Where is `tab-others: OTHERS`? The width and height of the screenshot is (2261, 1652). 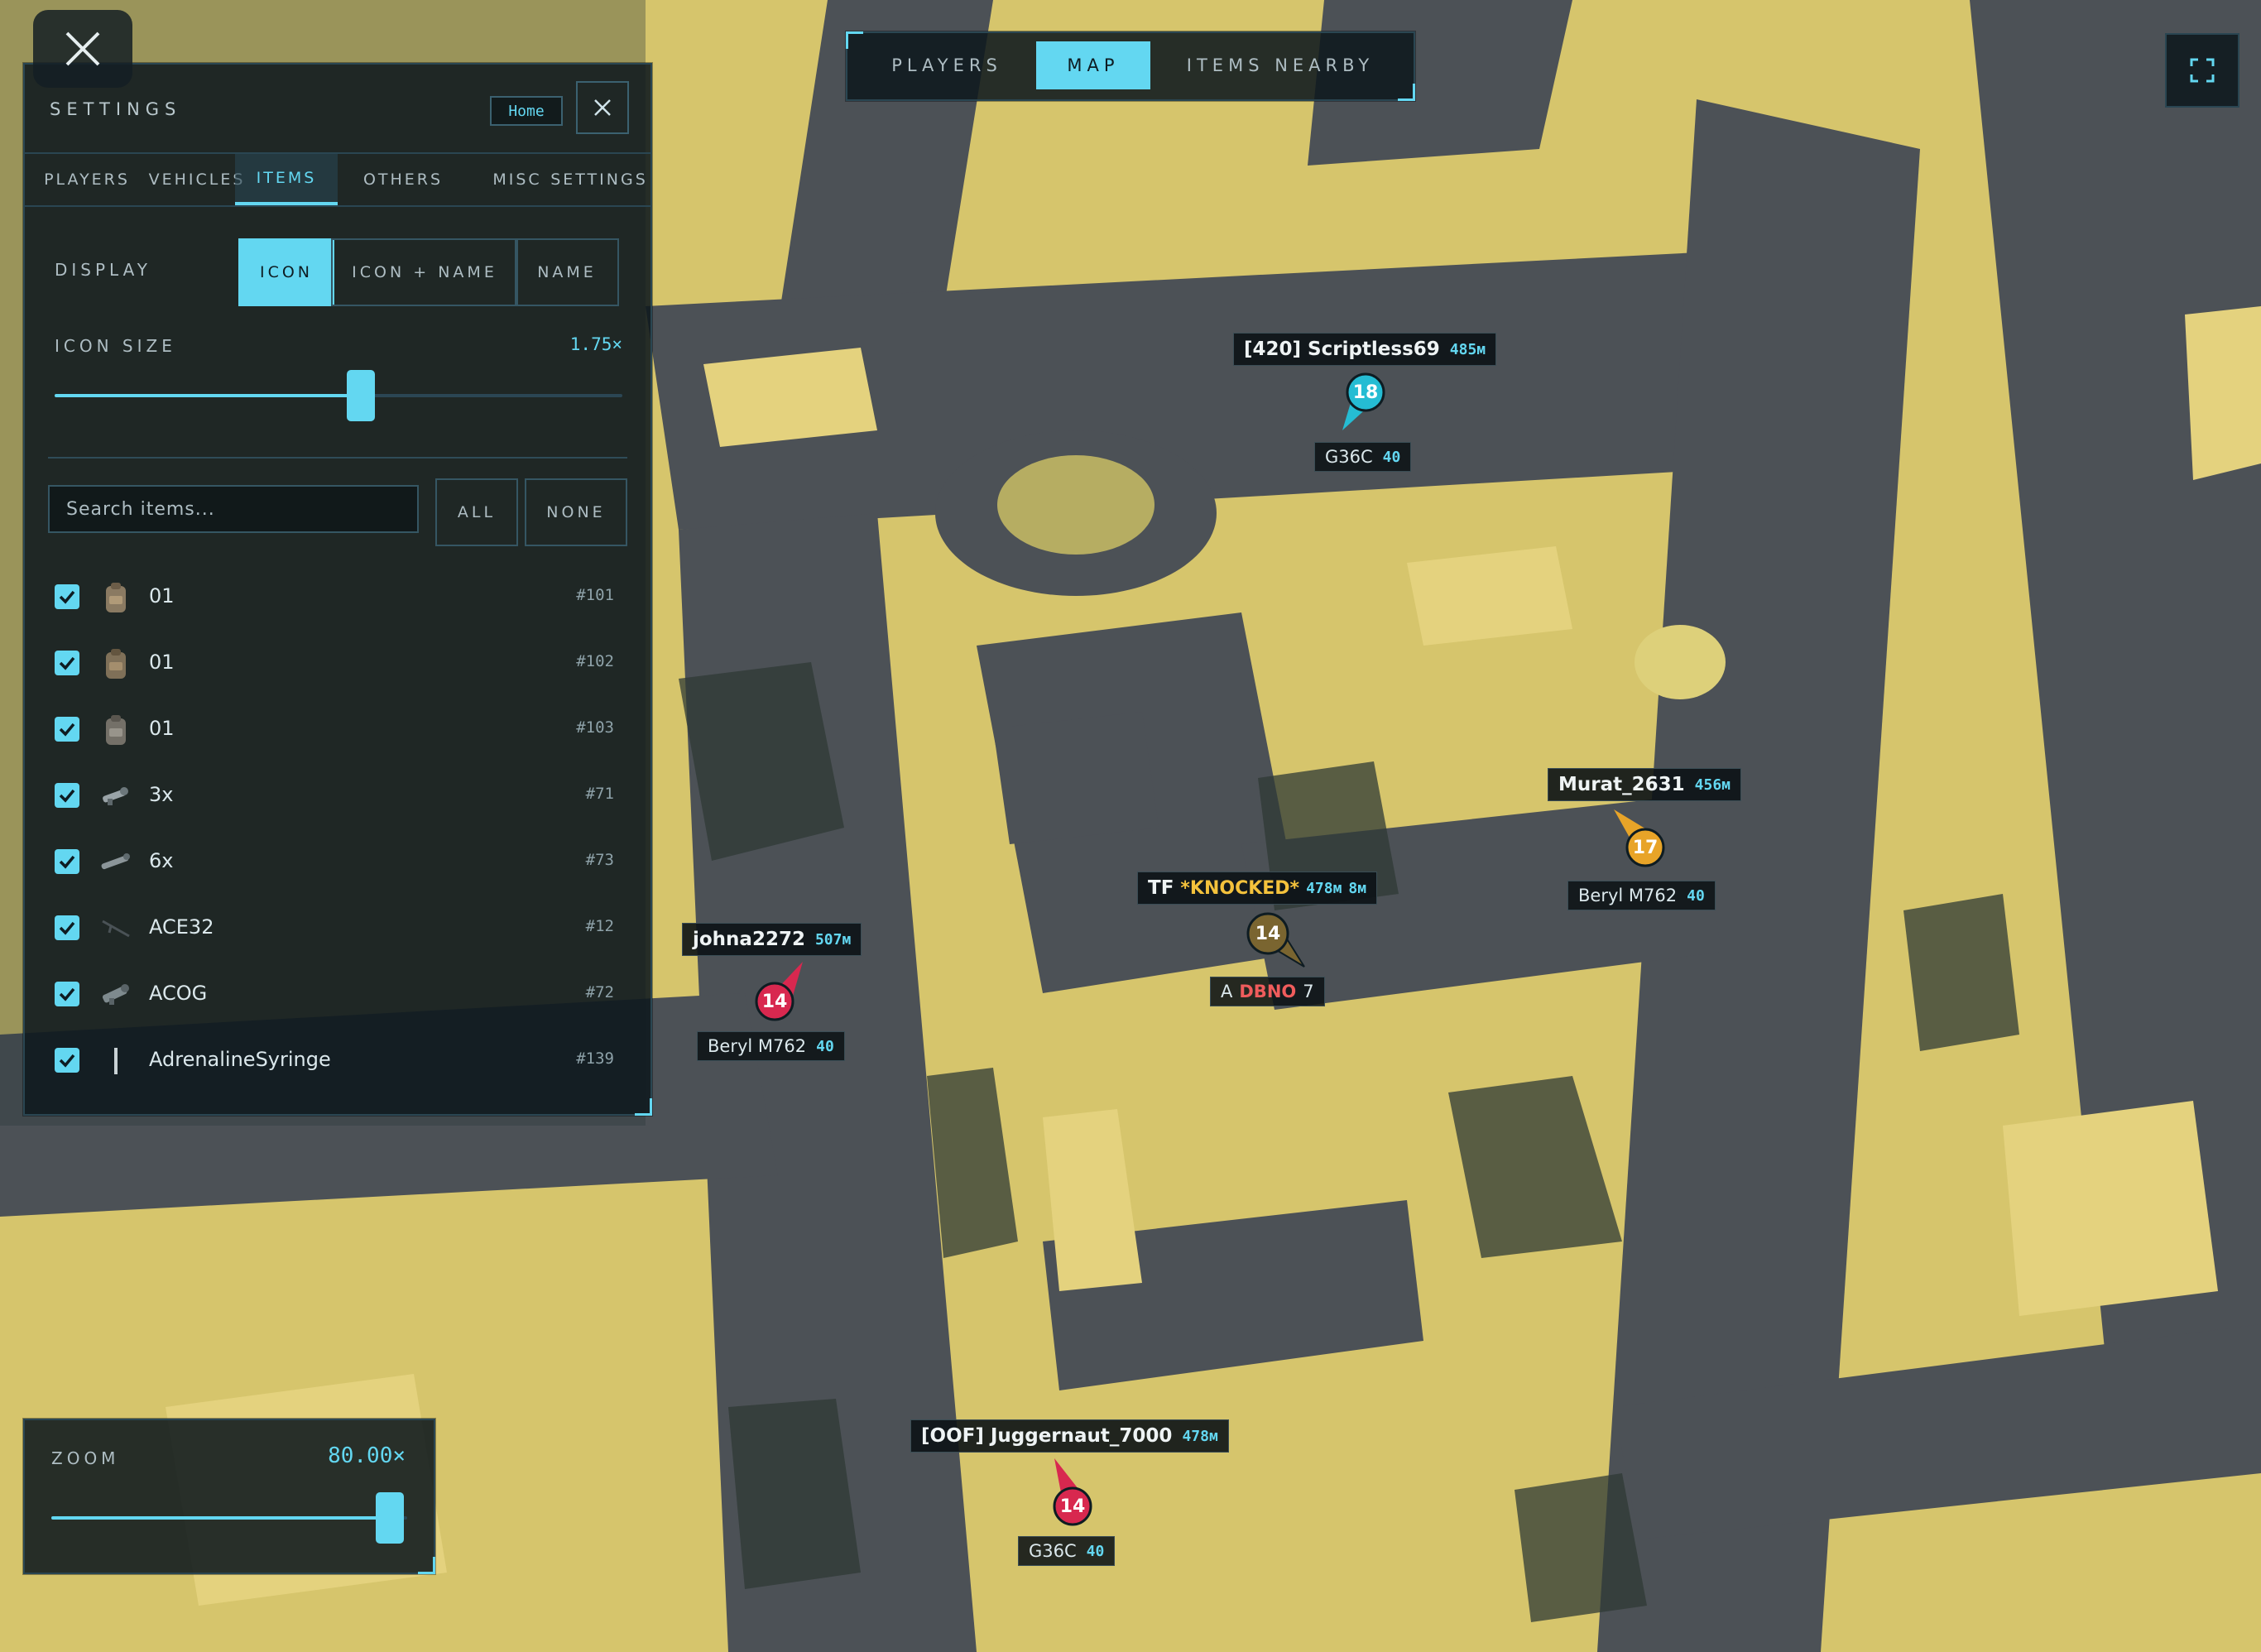 tab-others: OTHERS is located at coordinates (403, 179).